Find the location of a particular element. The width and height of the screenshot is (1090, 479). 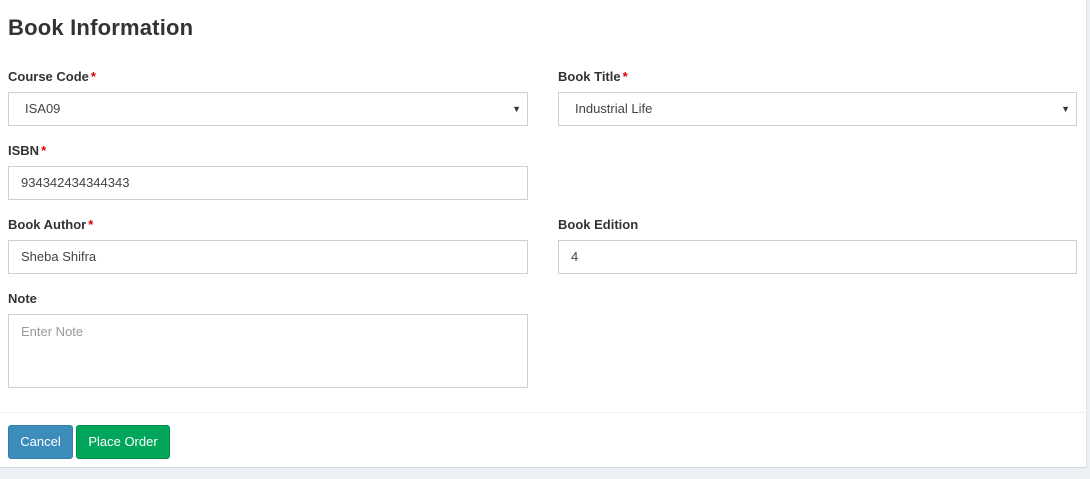

book-author-value: Sheba Shifra is located at coordinates (59, 256).